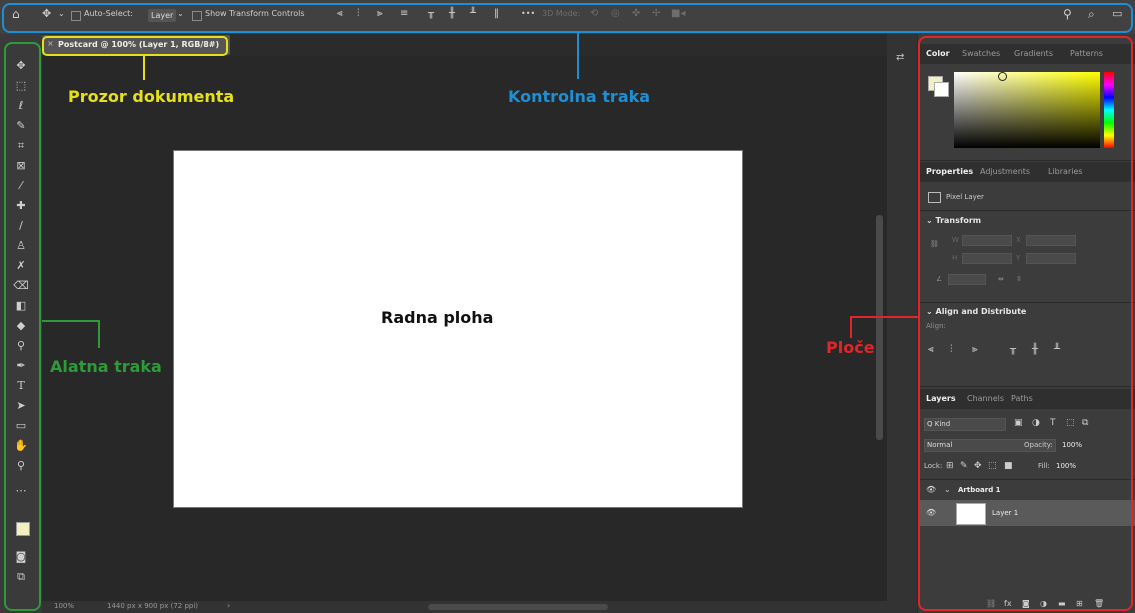 This screenshot has height=613, width=1135. What do you see at coordinates (22, 326) in the screenshot?
I see `toolbar-outline` at bounding box center [22, 326].